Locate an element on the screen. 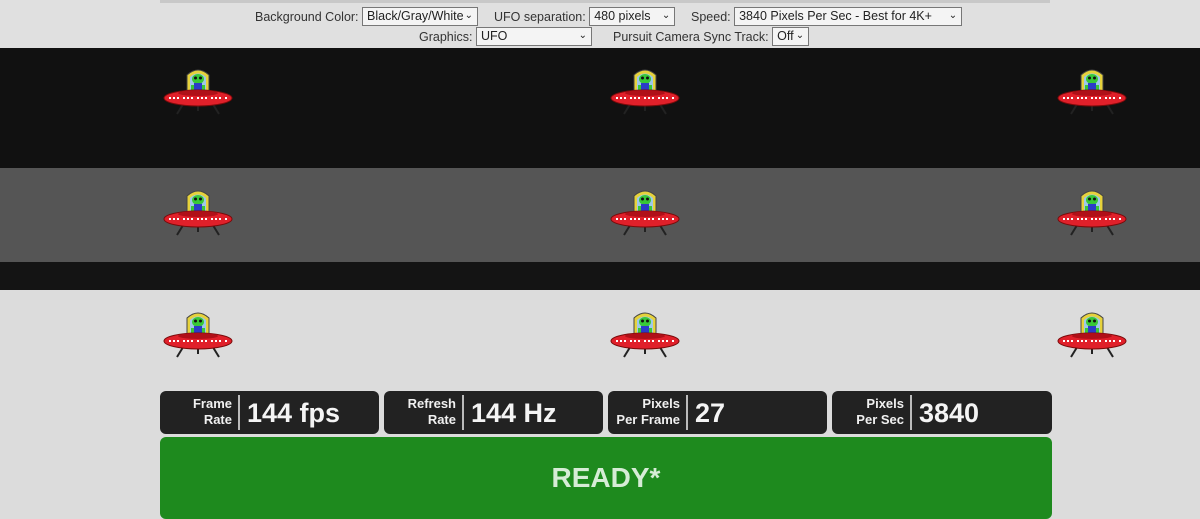  dark-separator-band is located at coordinates (600, 276).